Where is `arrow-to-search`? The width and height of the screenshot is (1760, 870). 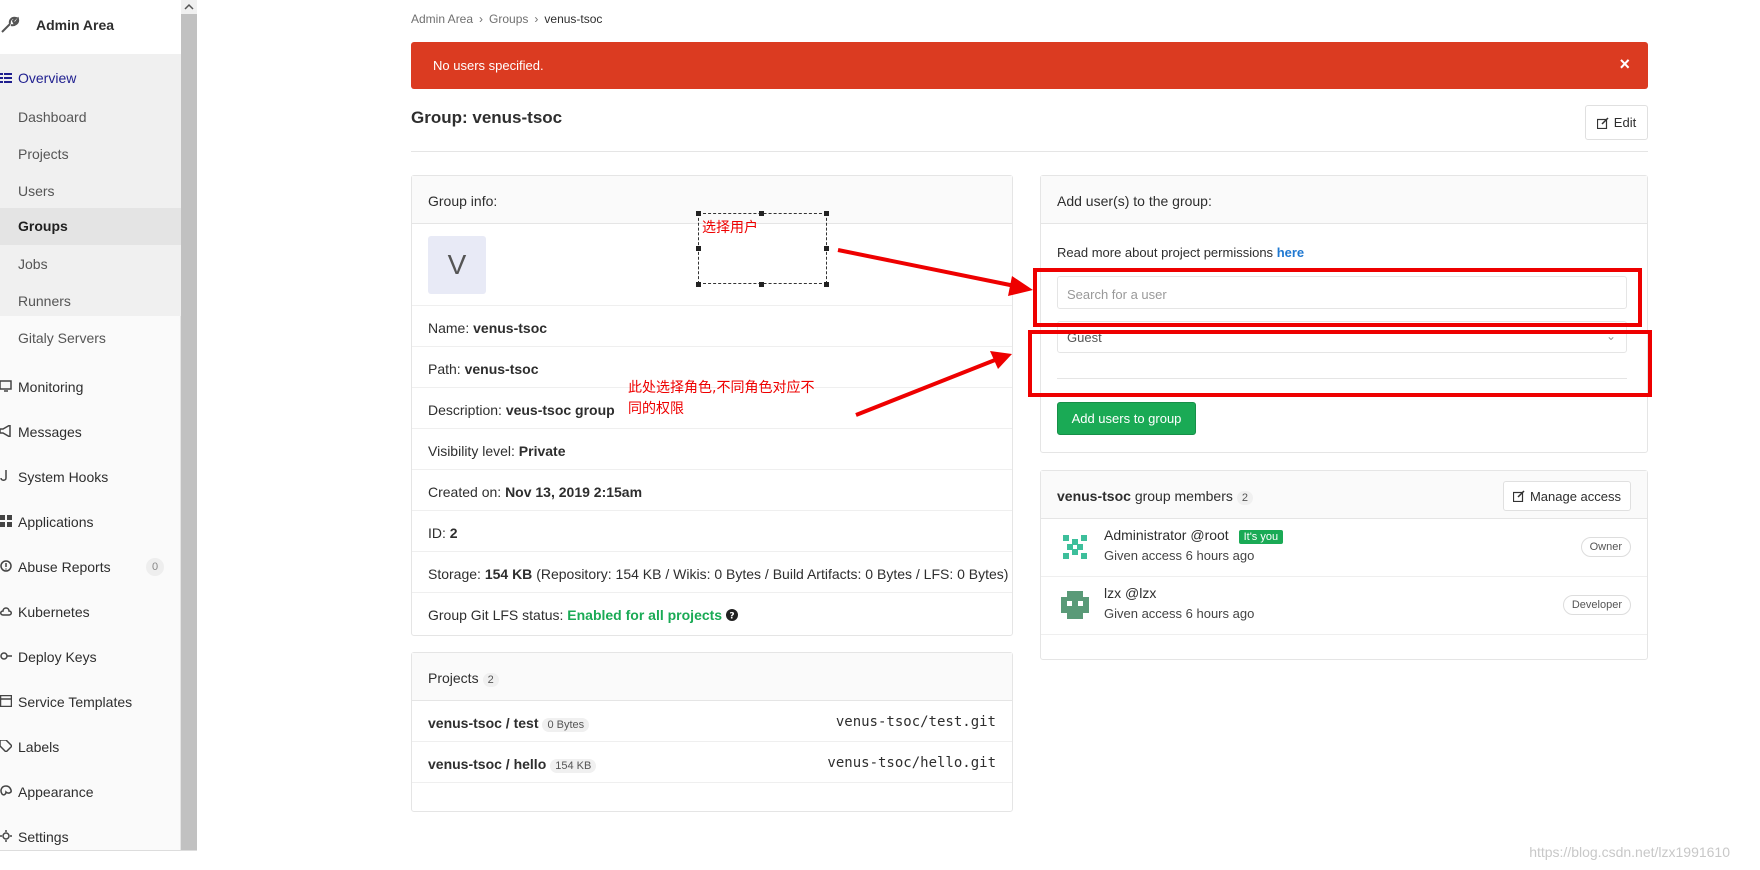 arrow-to-search is located at coordinates (935, 272).